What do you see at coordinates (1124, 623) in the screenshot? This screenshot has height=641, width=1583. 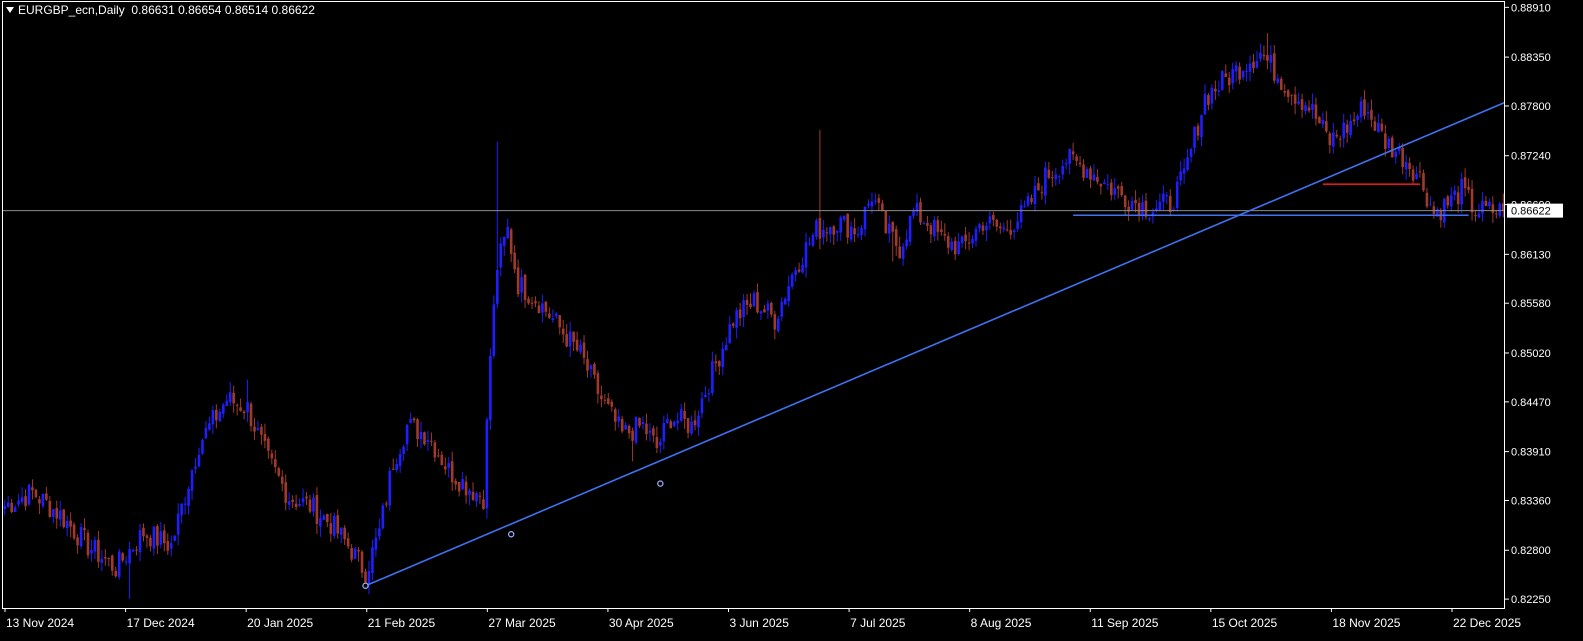 I see `time-tick-label: 11 Sep 2025` at bounding box center [1124, 623].